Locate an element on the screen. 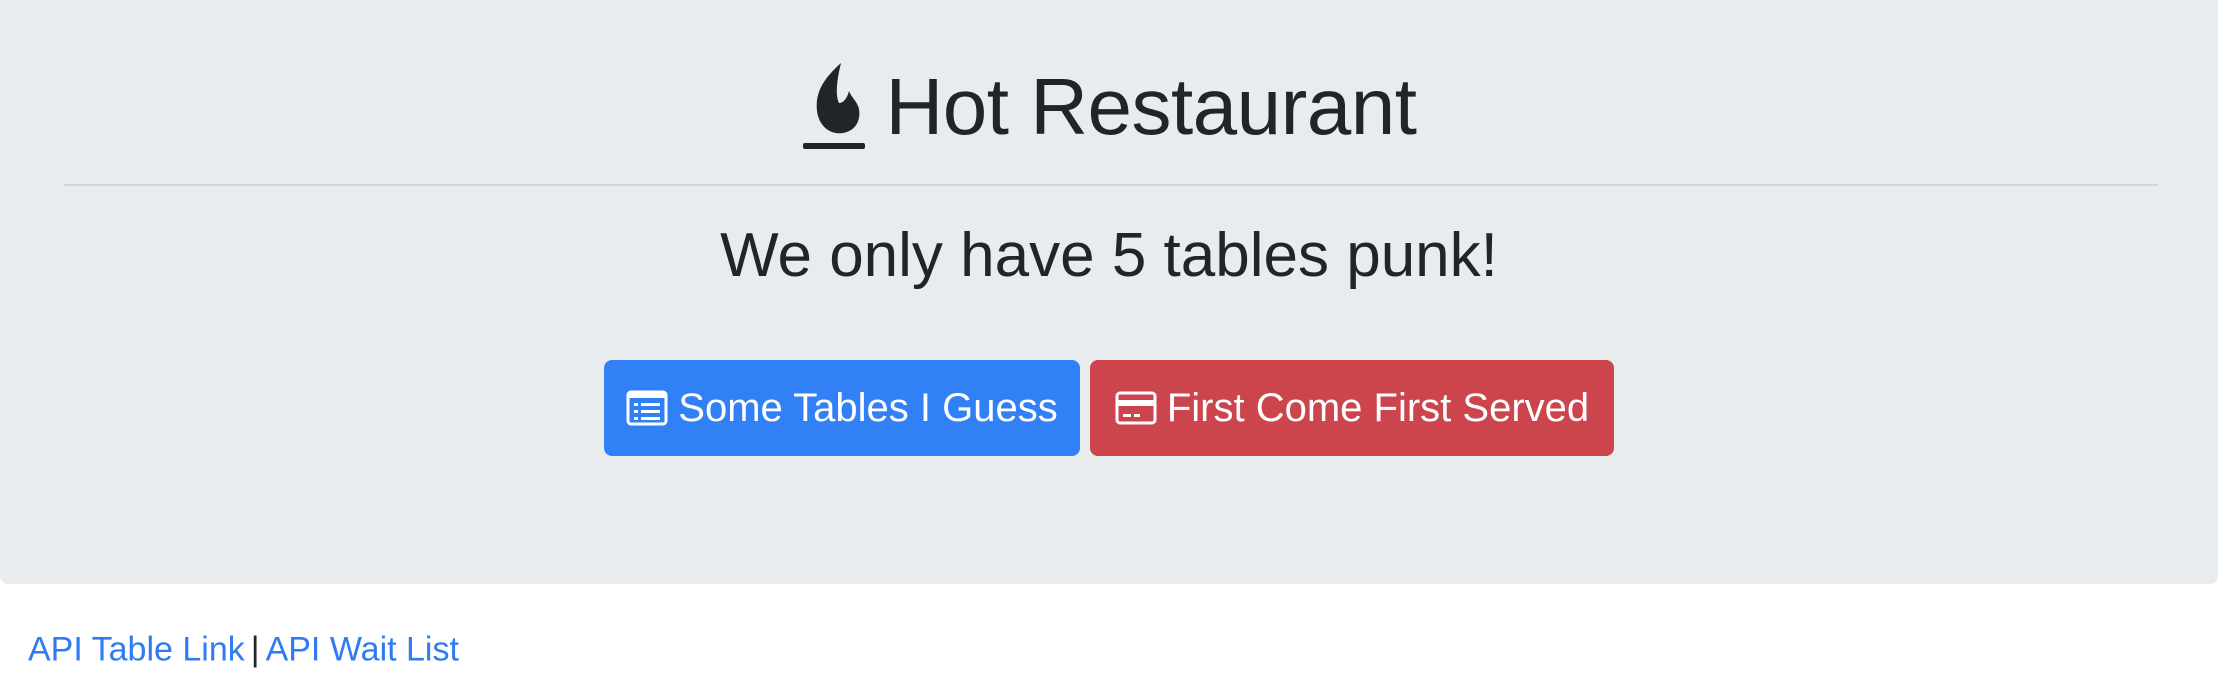 This screenshot has width=2222, height=688. make-reservation-button: First Come First Served is located at coordinates (1352, 408).